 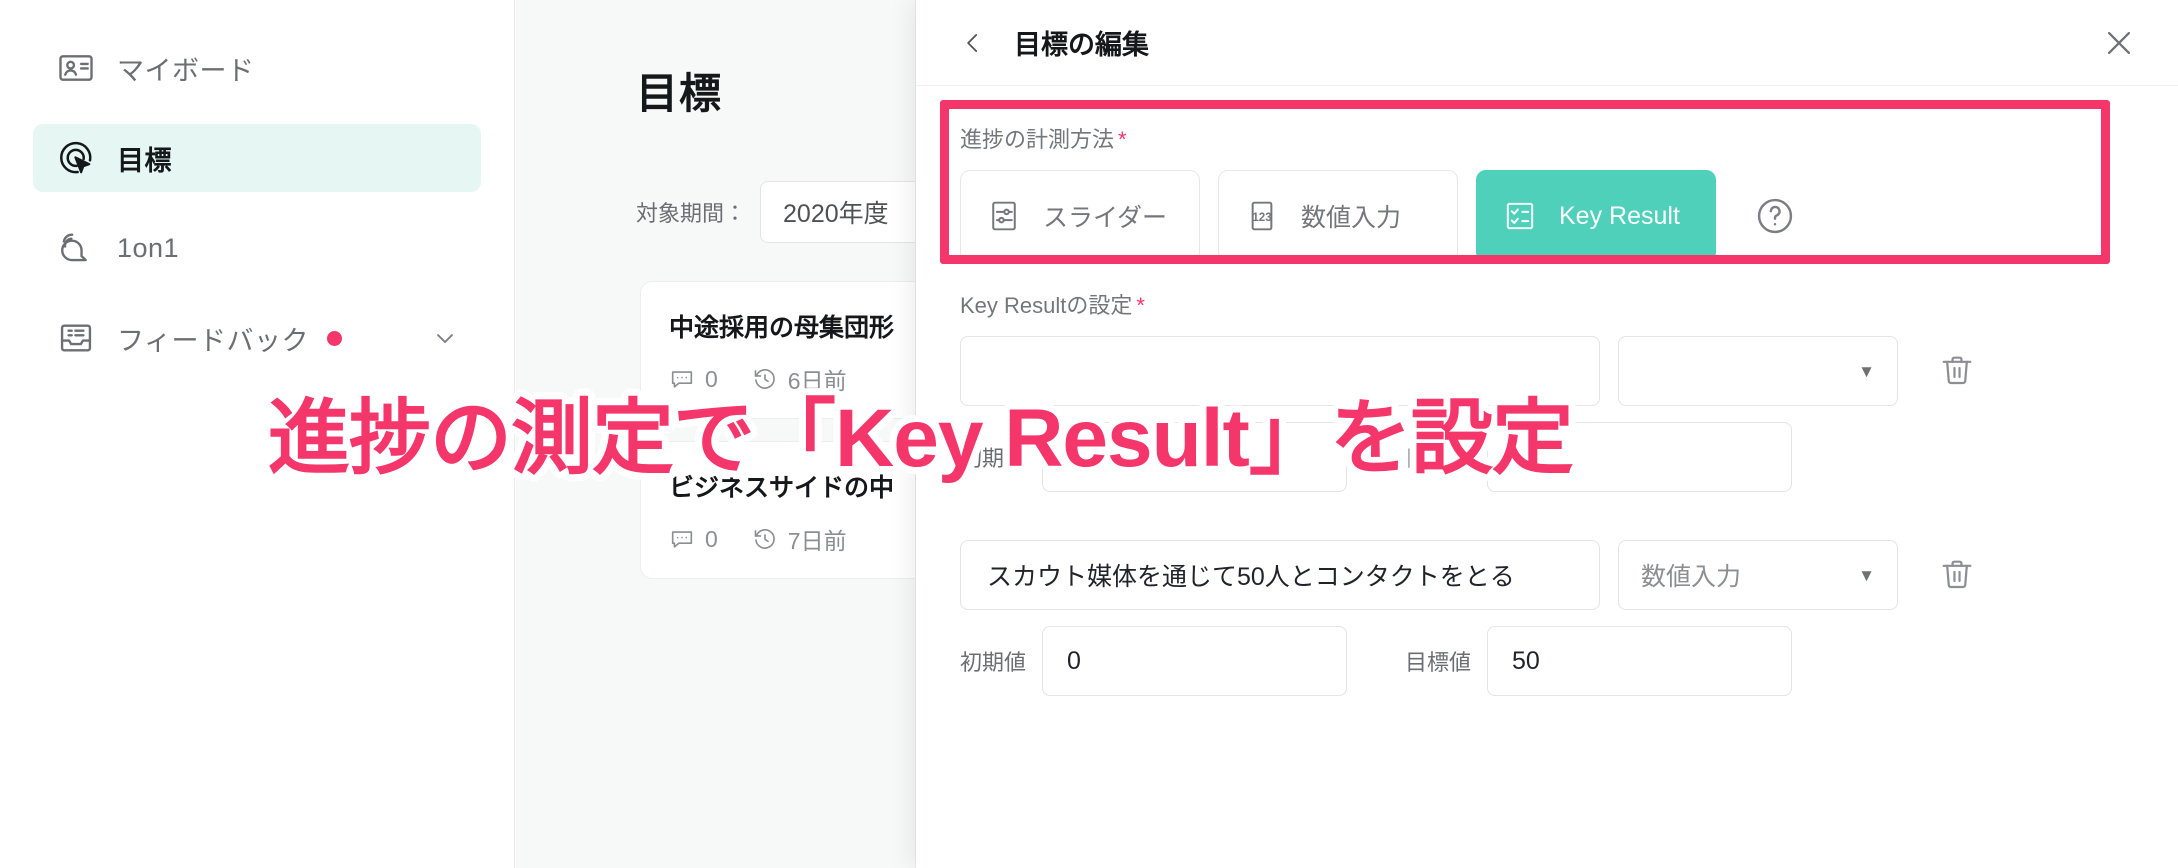 I want to click on svg-text: 123, so click(x=1262, y=217).